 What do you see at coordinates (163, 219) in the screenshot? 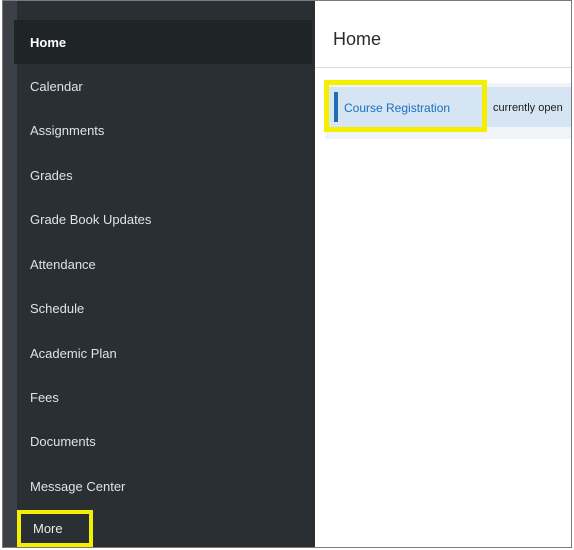
I see `sidebar-item-grade-book-updates: Grade Book Updates` at bounding box center [163, 219].